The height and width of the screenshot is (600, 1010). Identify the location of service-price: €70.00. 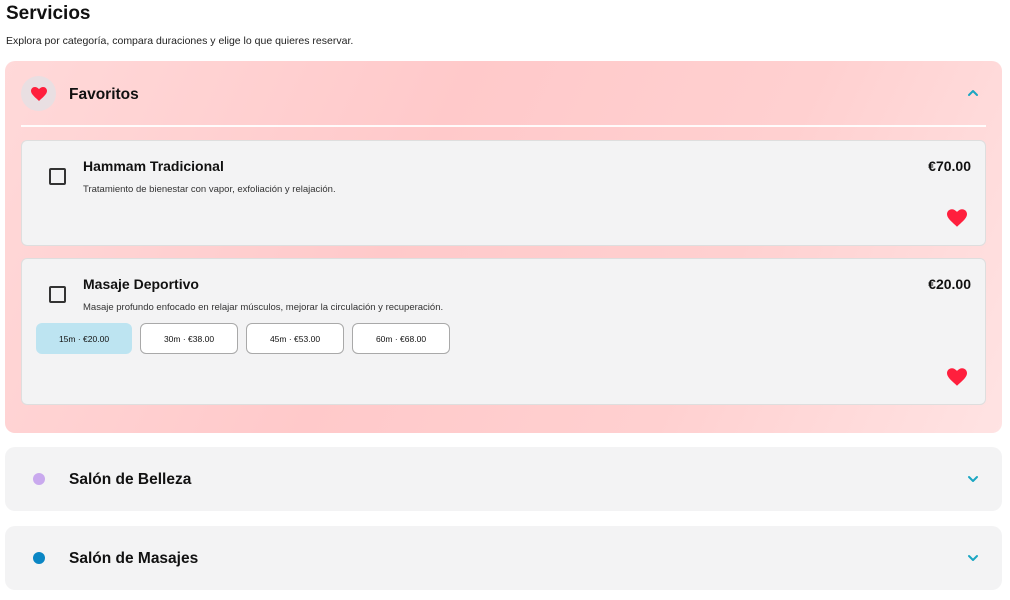
(949, 166).